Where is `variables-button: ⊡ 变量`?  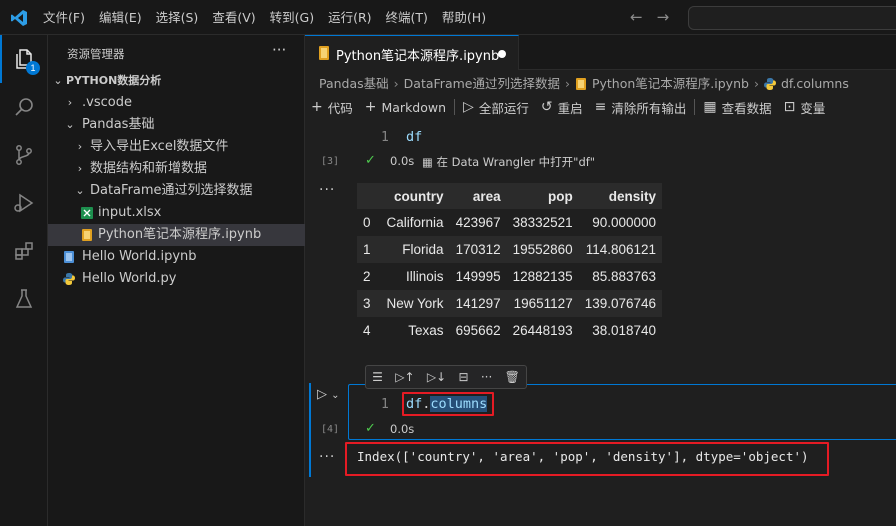
variables-button: ⊡ 变量 is located at coordinates (805, 107).